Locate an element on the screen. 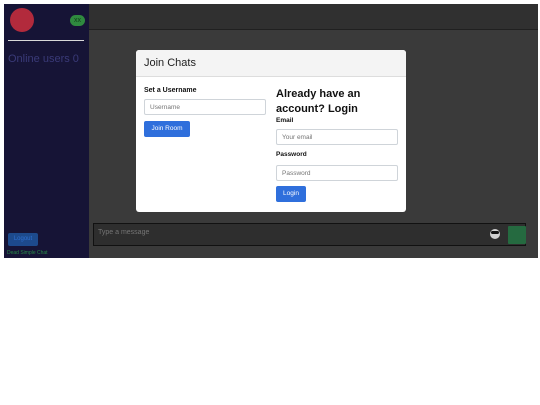 This screenshot has width=540, height=405. emoji-icon is located at coordinates (495, 234).